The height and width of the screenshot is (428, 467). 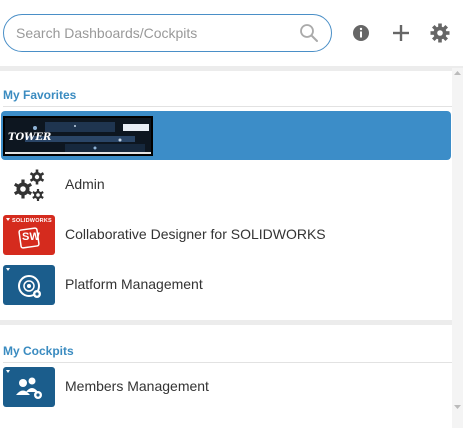 What do you see at coordinates (309, 33) in the screenshot?
I see `search-icon` at bounding box center [309, 33].